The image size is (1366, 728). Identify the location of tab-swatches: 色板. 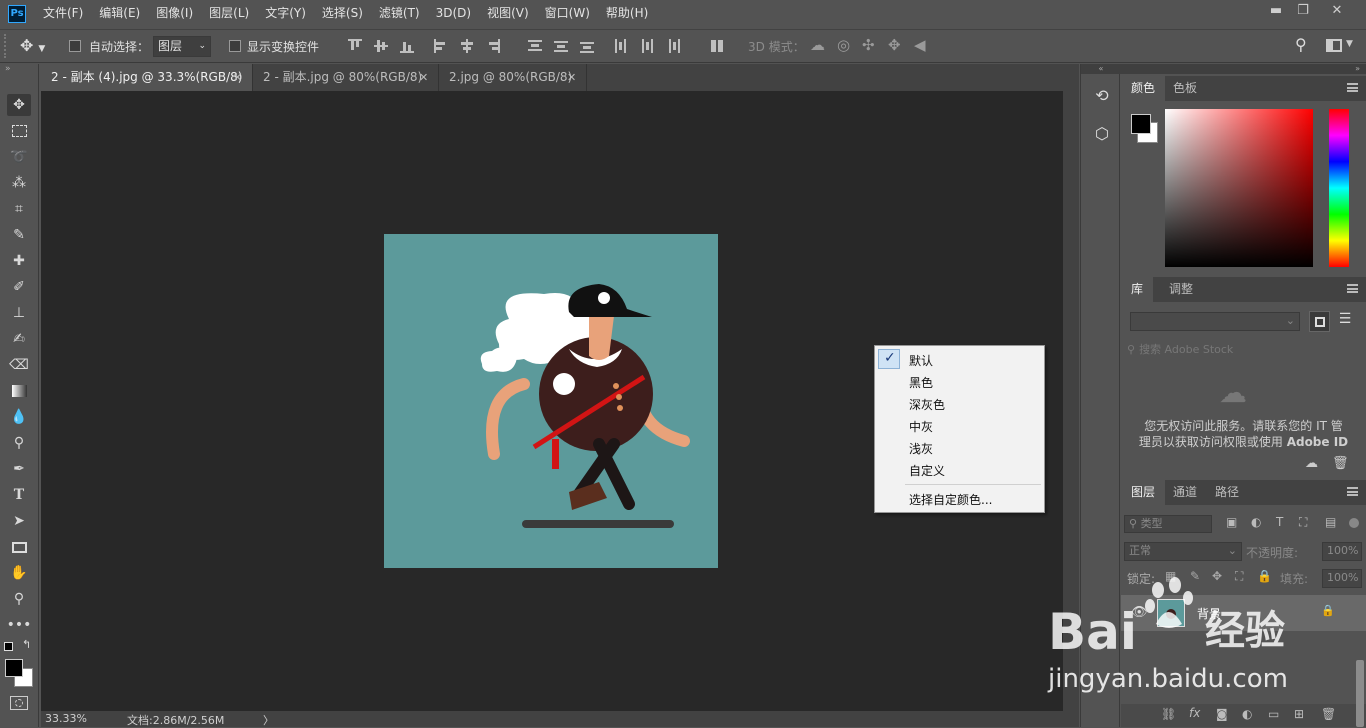
(1185, 88).